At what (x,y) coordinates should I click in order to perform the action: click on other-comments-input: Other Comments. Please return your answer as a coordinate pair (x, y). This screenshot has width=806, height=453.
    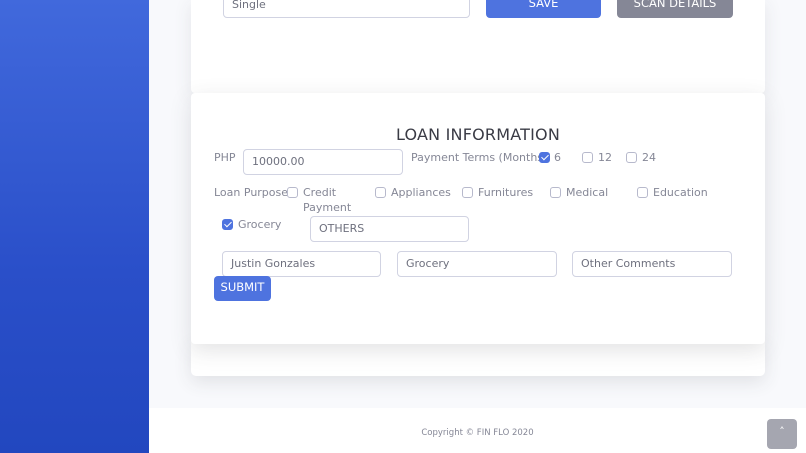
    Looking at the image, I should click on (652, 264).